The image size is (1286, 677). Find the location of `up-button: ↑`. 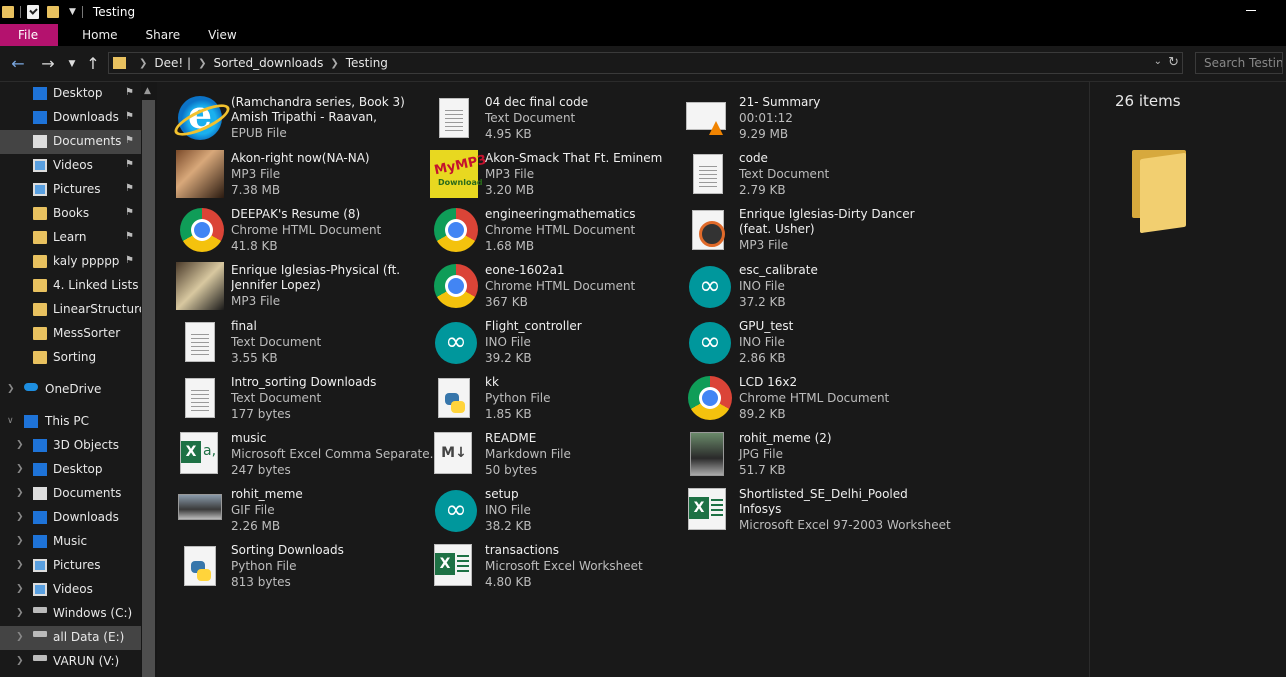

up-button: ↑ is located at coordinates (93, 64).